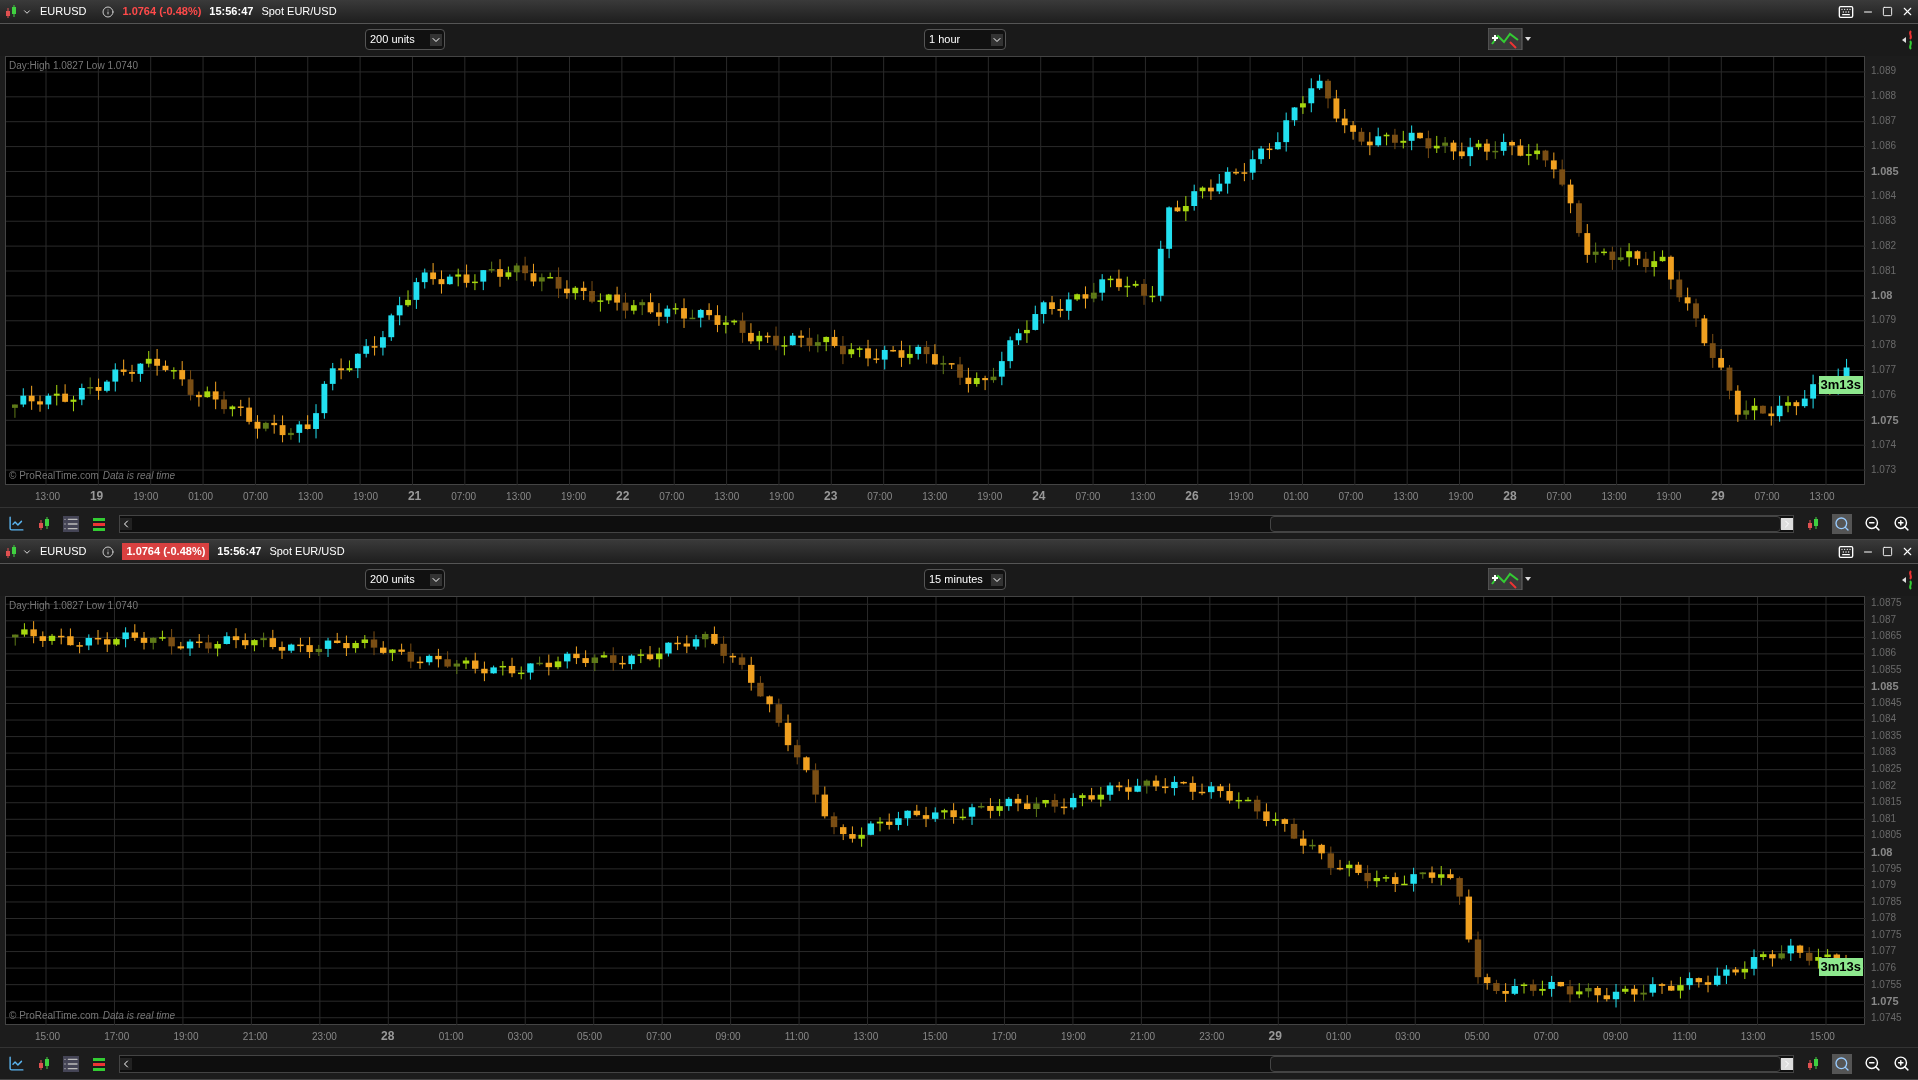  I want to click on time-label: 15:56:47, so click(231, 12).